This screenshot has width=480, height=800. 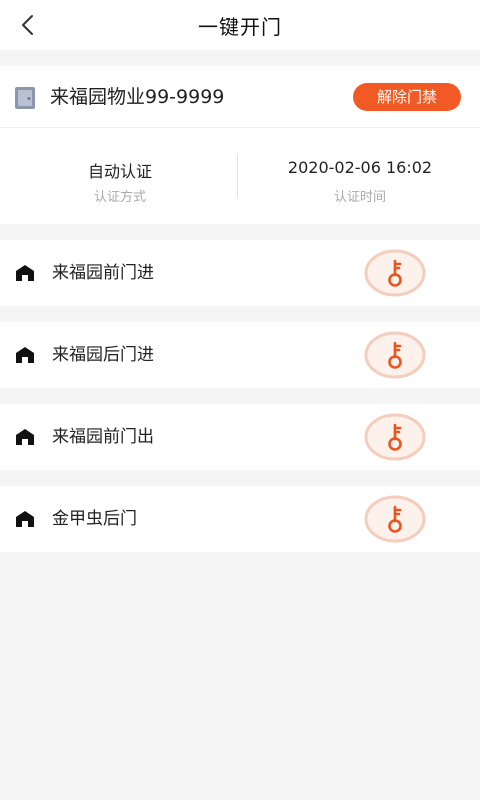 What do you see at coordinates (103, 355) in the screenshot?
I see `gate-name: 来福园后门进` at bounding box center [103, 355].